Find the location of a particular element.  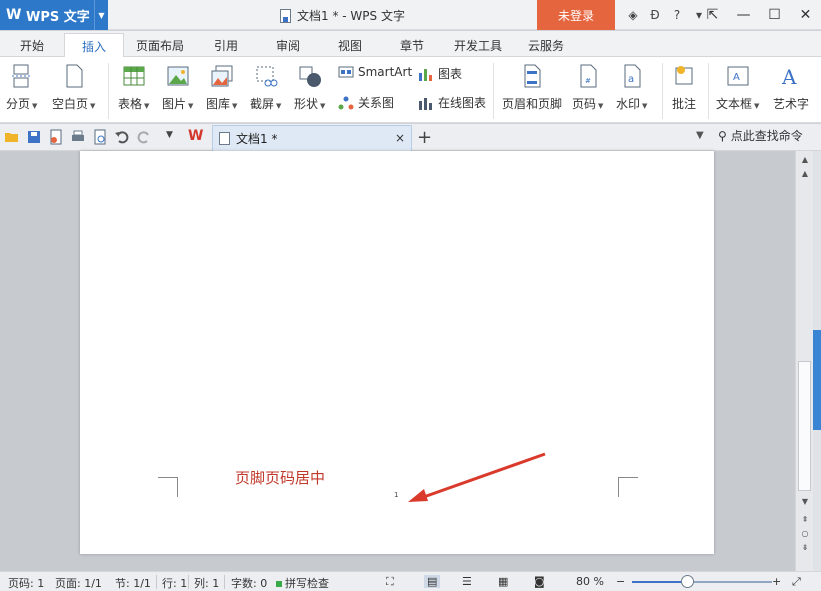

shapes-button: 形状 ▼ is located at coordinates (309, 84).